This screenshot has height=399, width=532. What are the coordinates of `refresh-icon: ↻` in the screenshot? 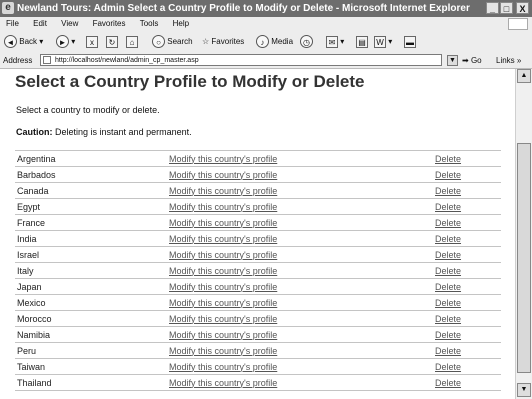 It's located at (112, 41).